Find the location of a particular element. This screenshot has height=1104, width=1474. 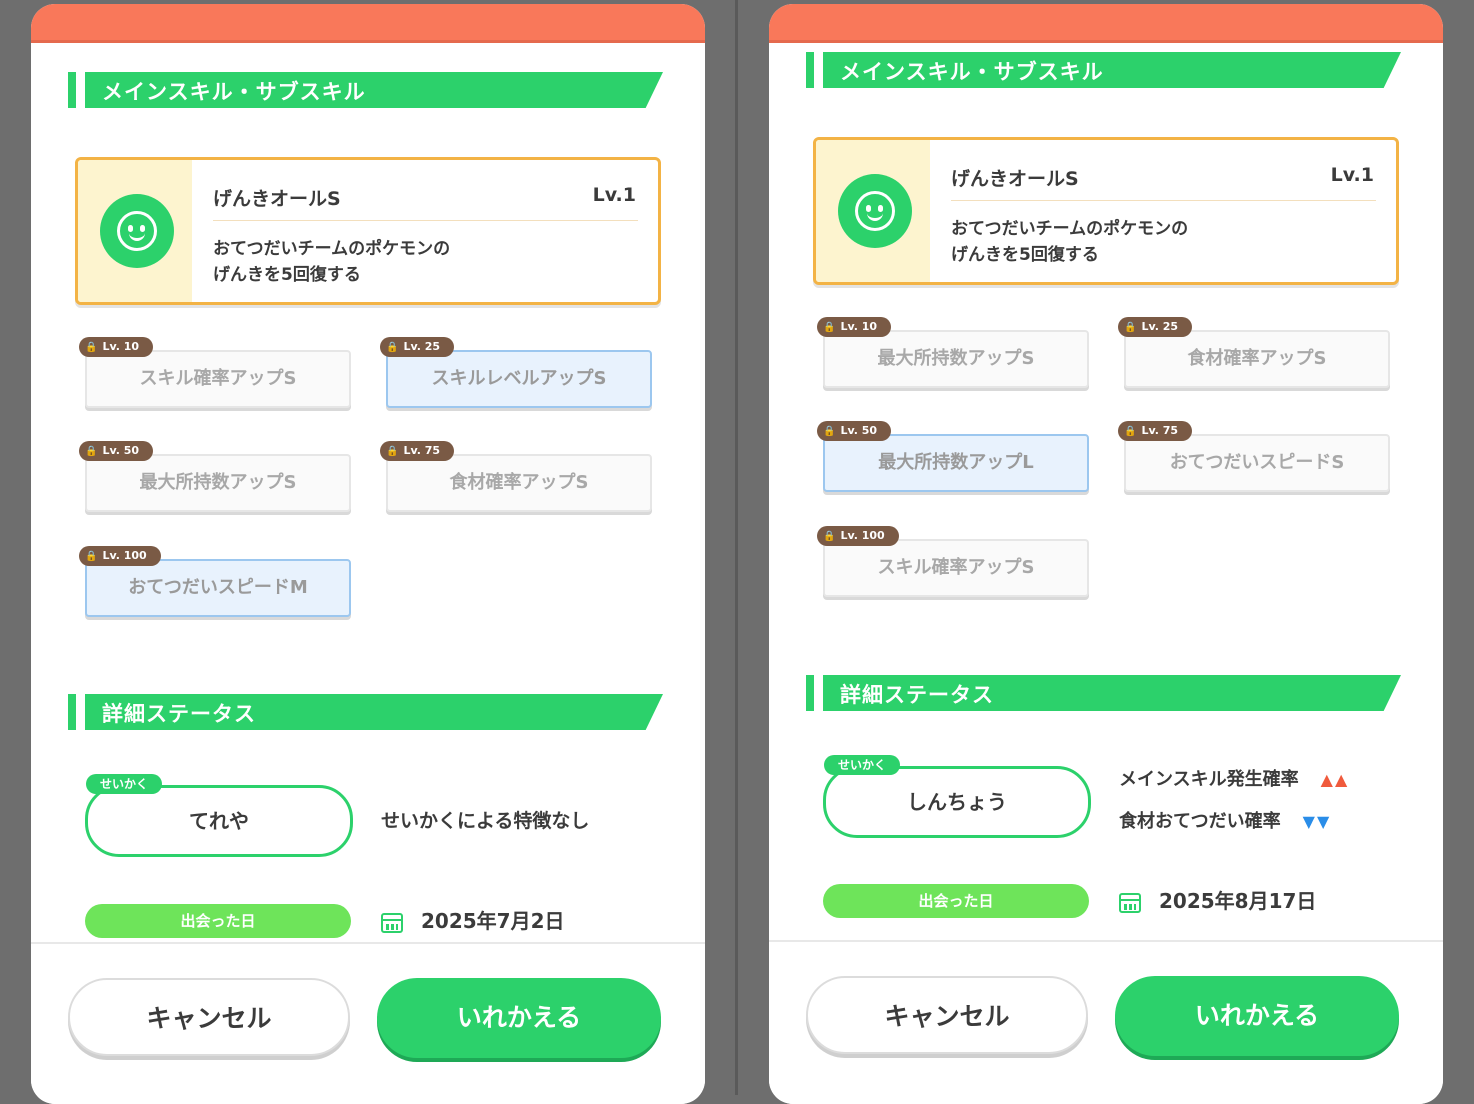

subskill-label: おてつだいスピードM is located at coordinates (218, 588).